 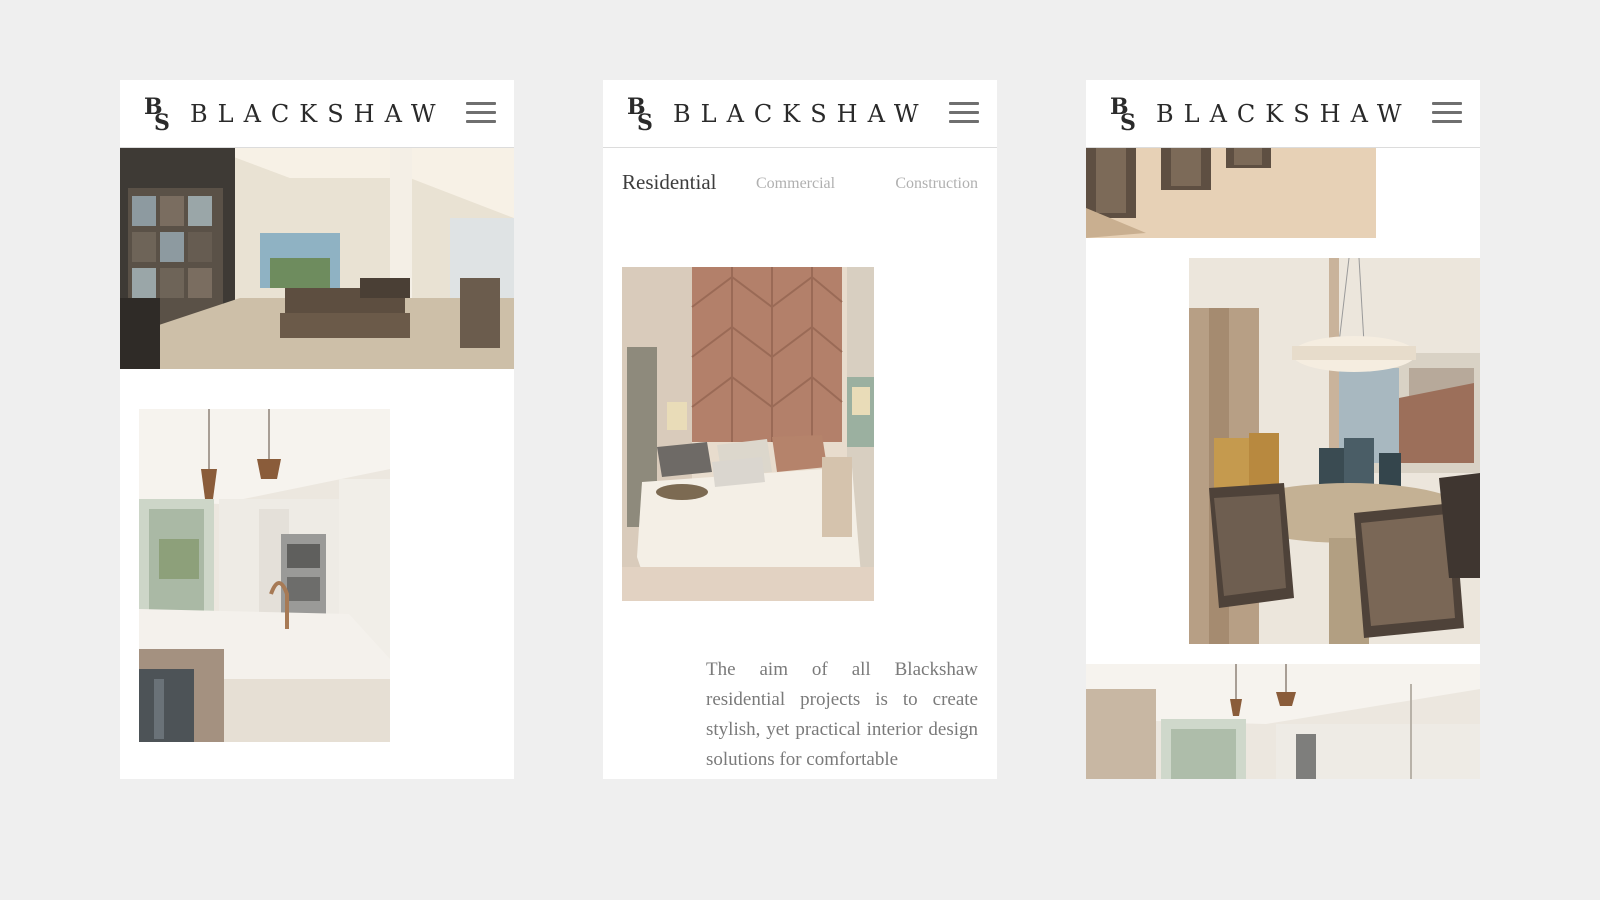 What do you see at coordinates (264, 575) in the screenshot?
I see `kitchen-photo` at bounding box center [264, 575].